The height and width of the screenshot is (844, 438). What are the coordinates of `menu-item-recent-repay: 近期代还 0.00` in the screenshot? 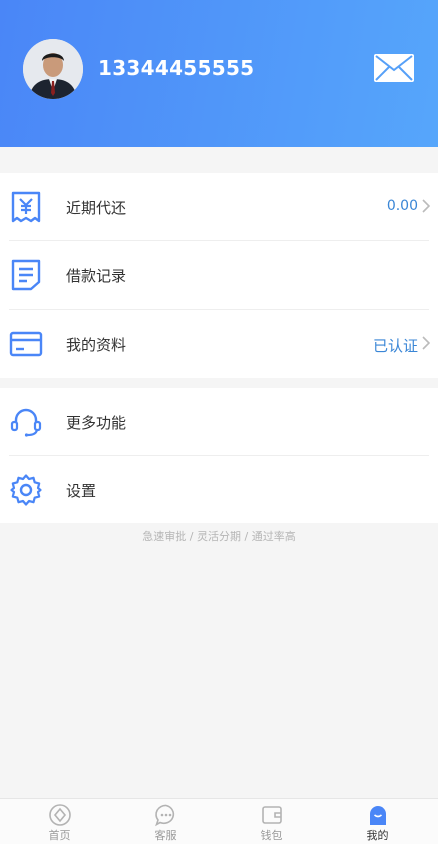 It's located at (219, 207).